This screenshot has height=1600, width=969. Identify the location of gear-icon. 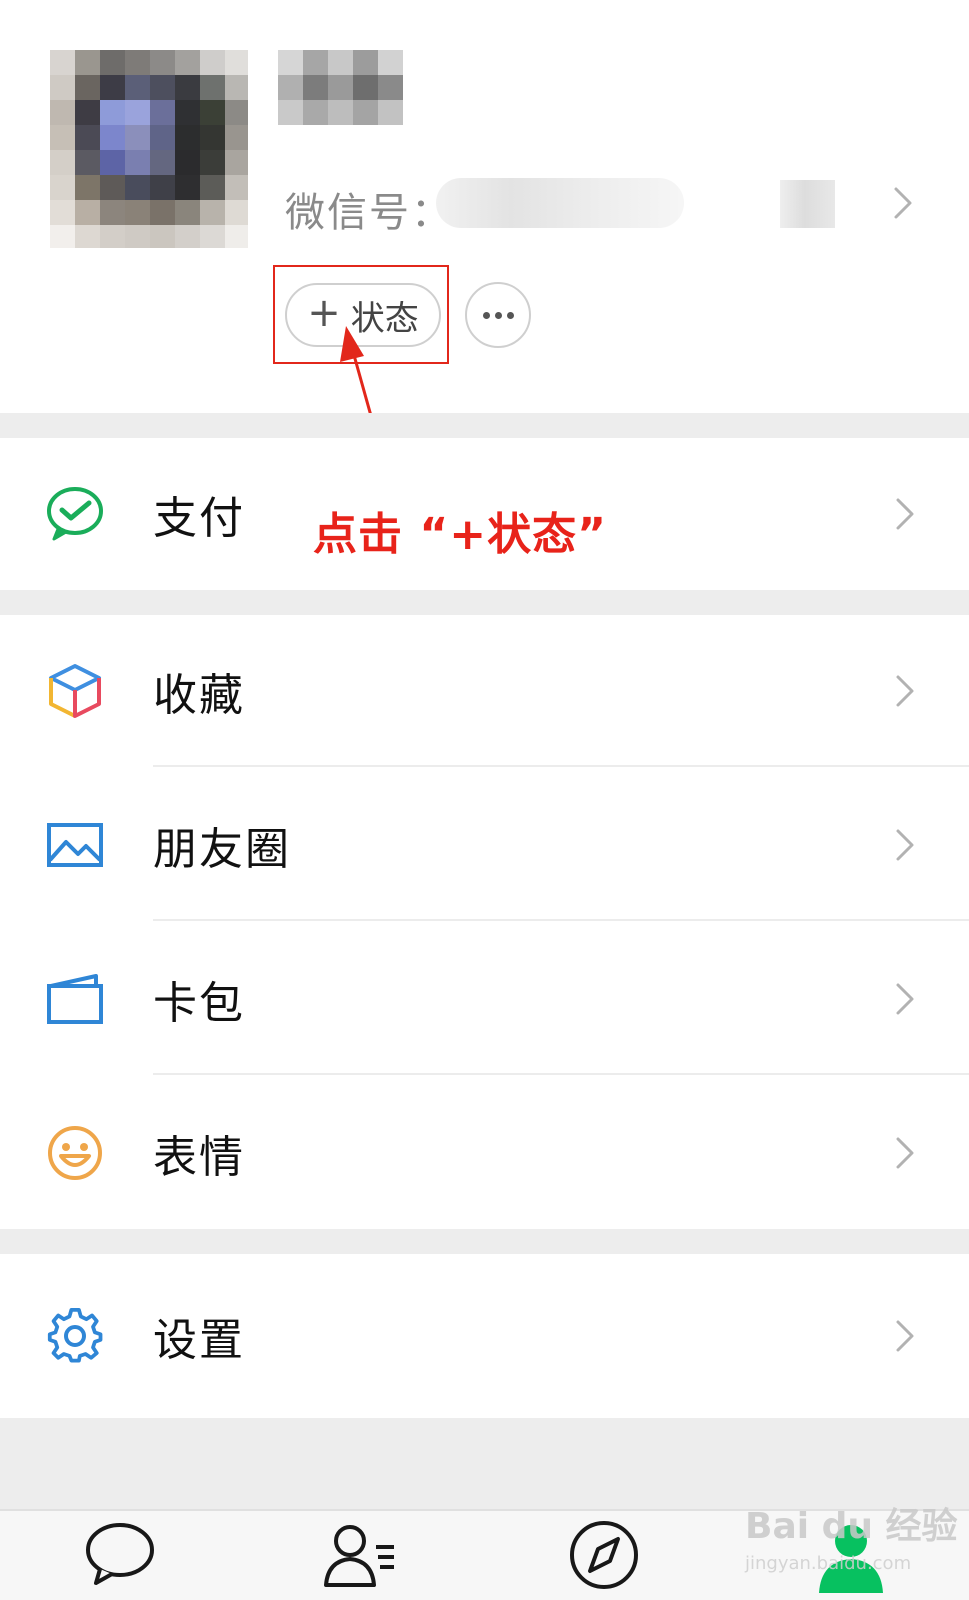
(75, 1335).